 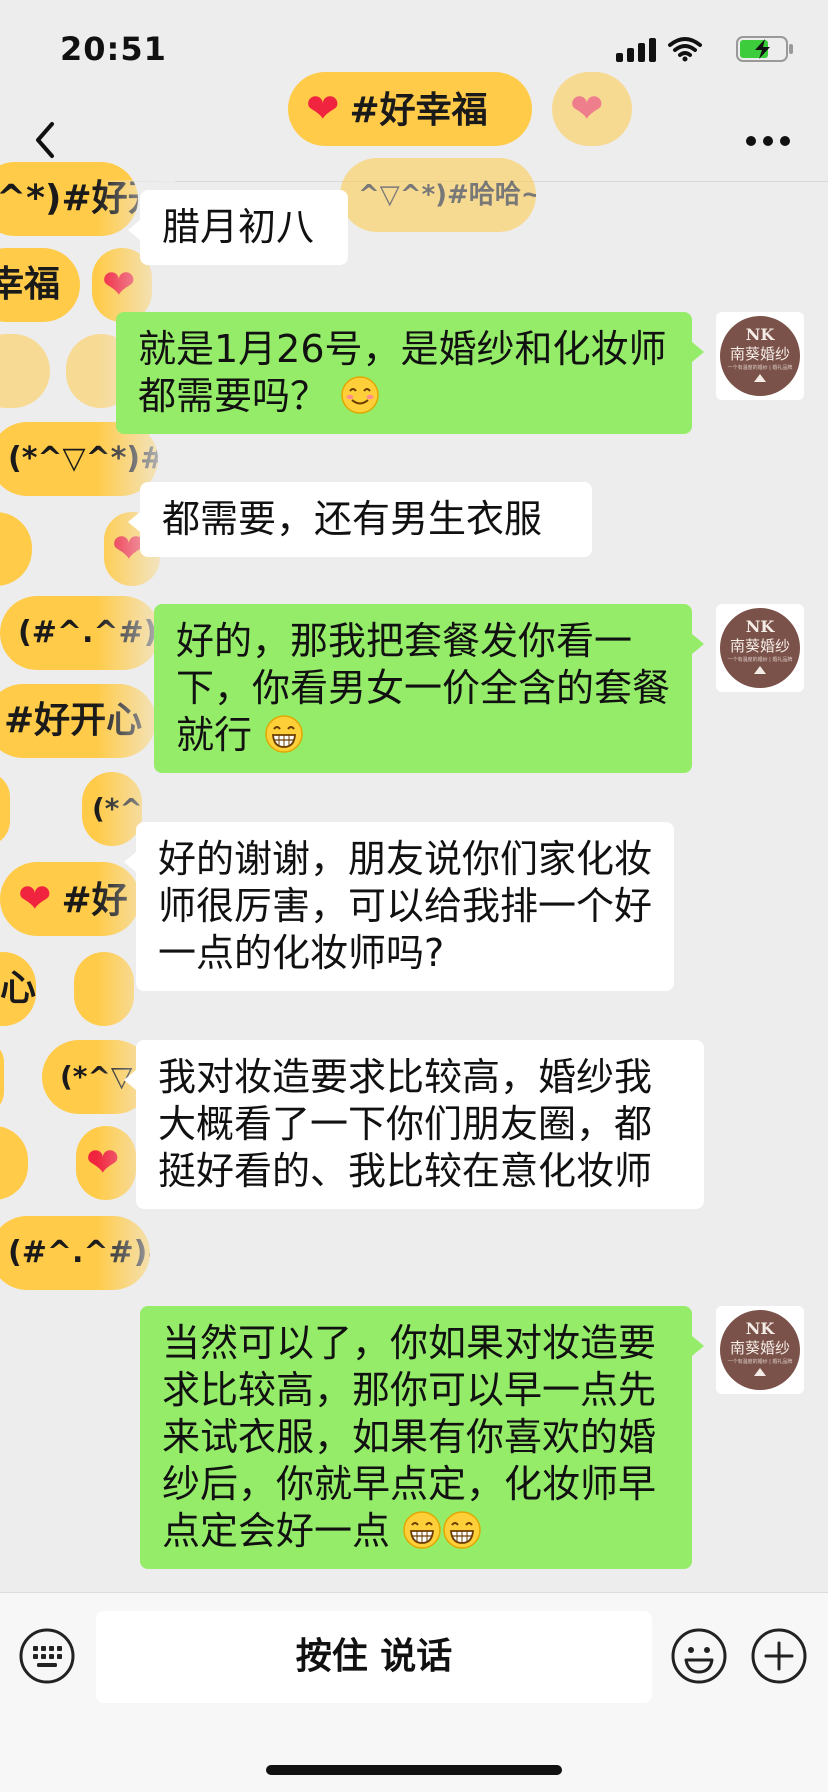 What do you see at coordinates (352, 519) in the screenshot?
I see `message-text: 都需要，还有男生衣服` at bounding box center [352, 519].